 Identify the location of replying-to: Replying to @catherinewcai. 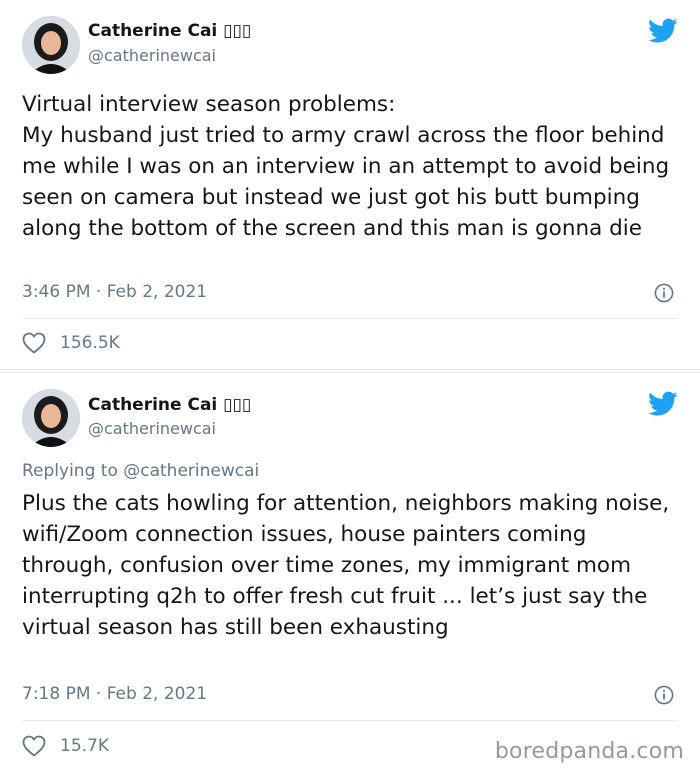
(140, 471).